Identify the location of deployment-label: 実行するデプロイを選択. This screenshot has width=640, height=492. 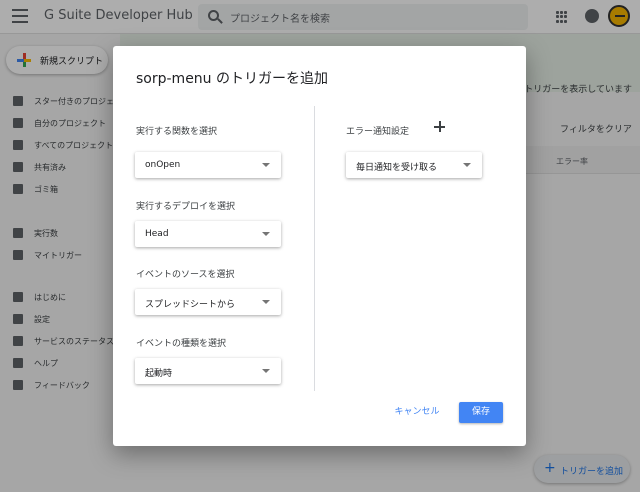
(186, 207).